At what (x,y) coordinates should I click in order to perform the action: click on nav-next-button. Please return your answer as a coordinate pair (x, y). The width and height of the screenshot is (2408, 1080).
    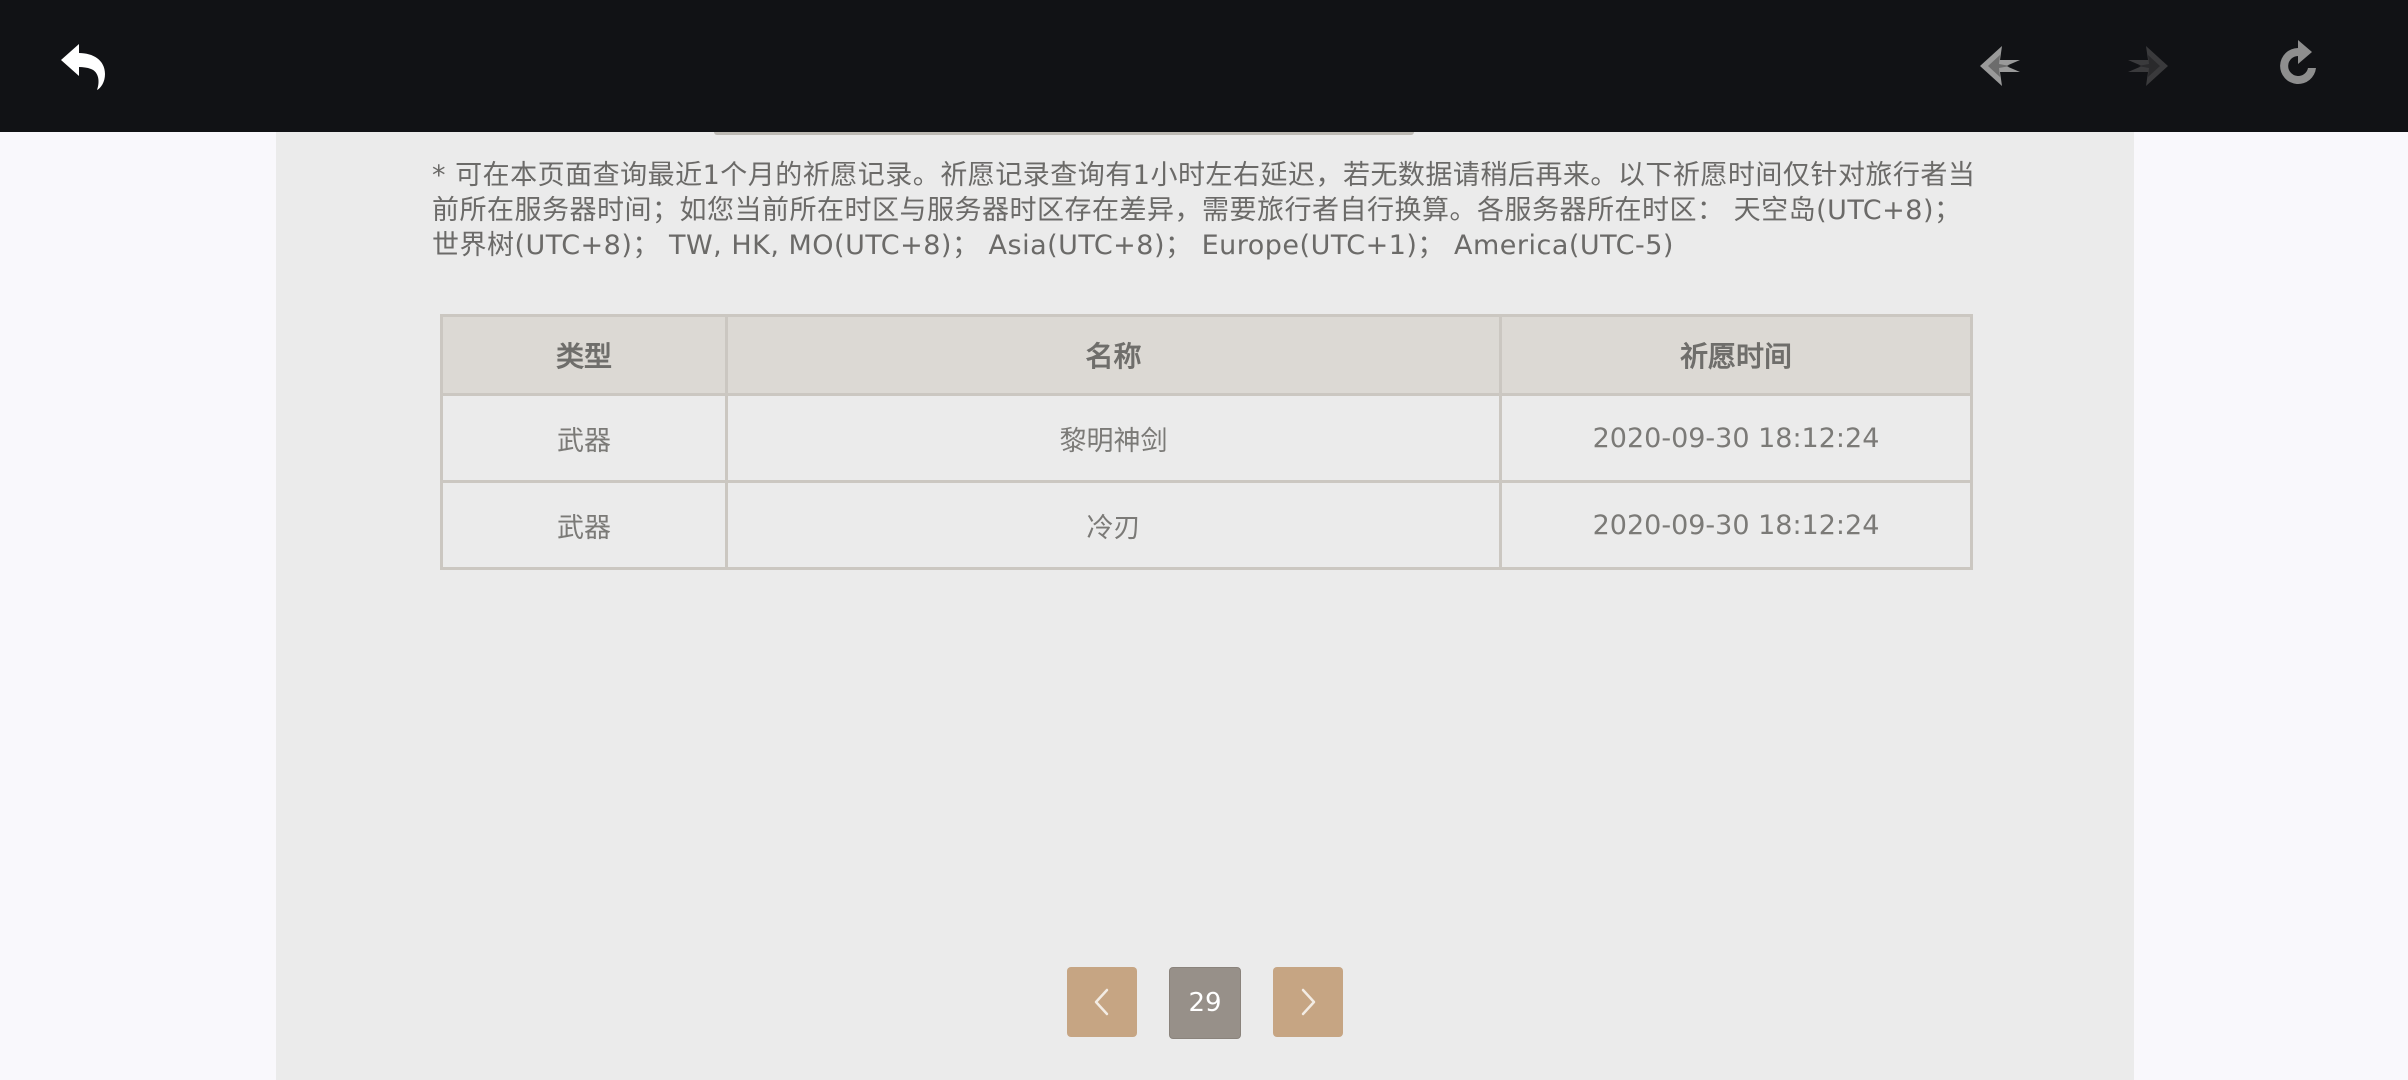
    Looking at the image, I should click on (2148, 66).